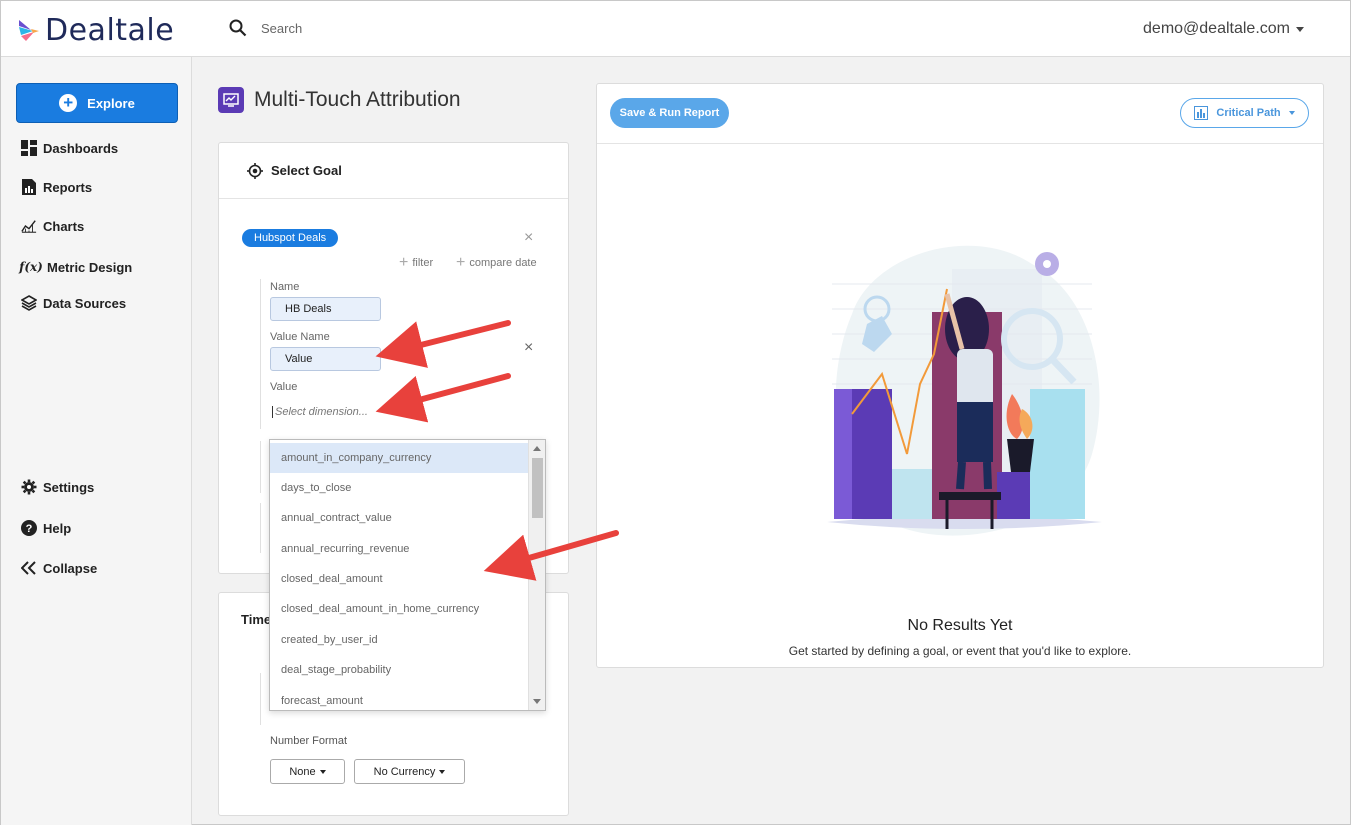  Describe the element at coordinates (1248, 113) in the screenshot. I see `view-mode-label: Critical Path` at that location.